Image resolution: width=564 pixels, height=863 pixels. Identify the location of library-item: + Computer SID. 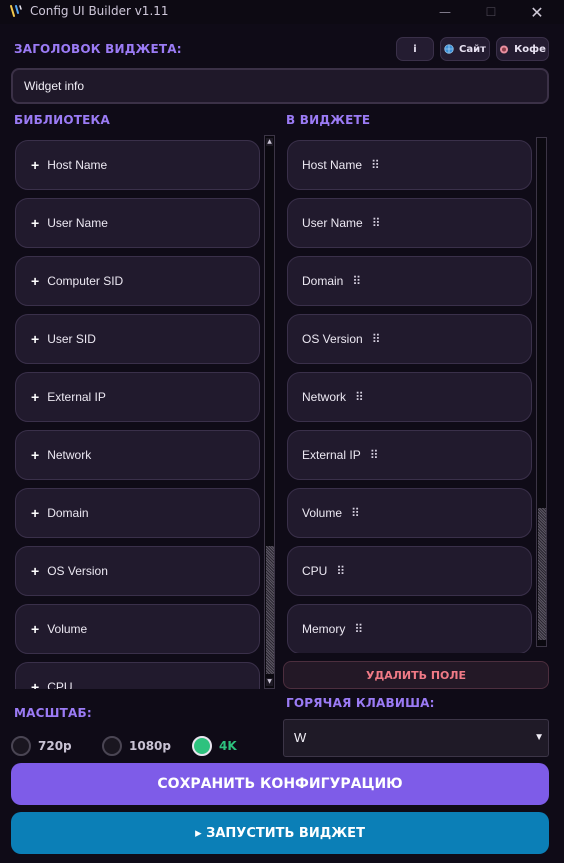
(137, 281).